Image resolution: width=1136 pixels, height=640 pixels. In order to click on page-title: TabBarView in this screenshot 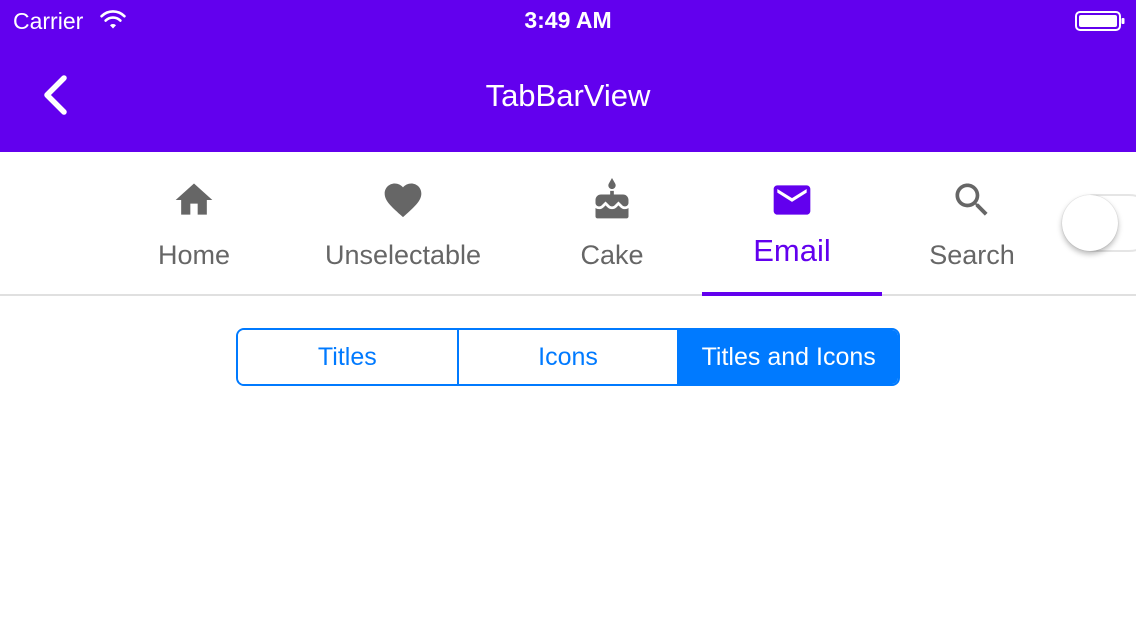, I will do `click(568, 95)`.